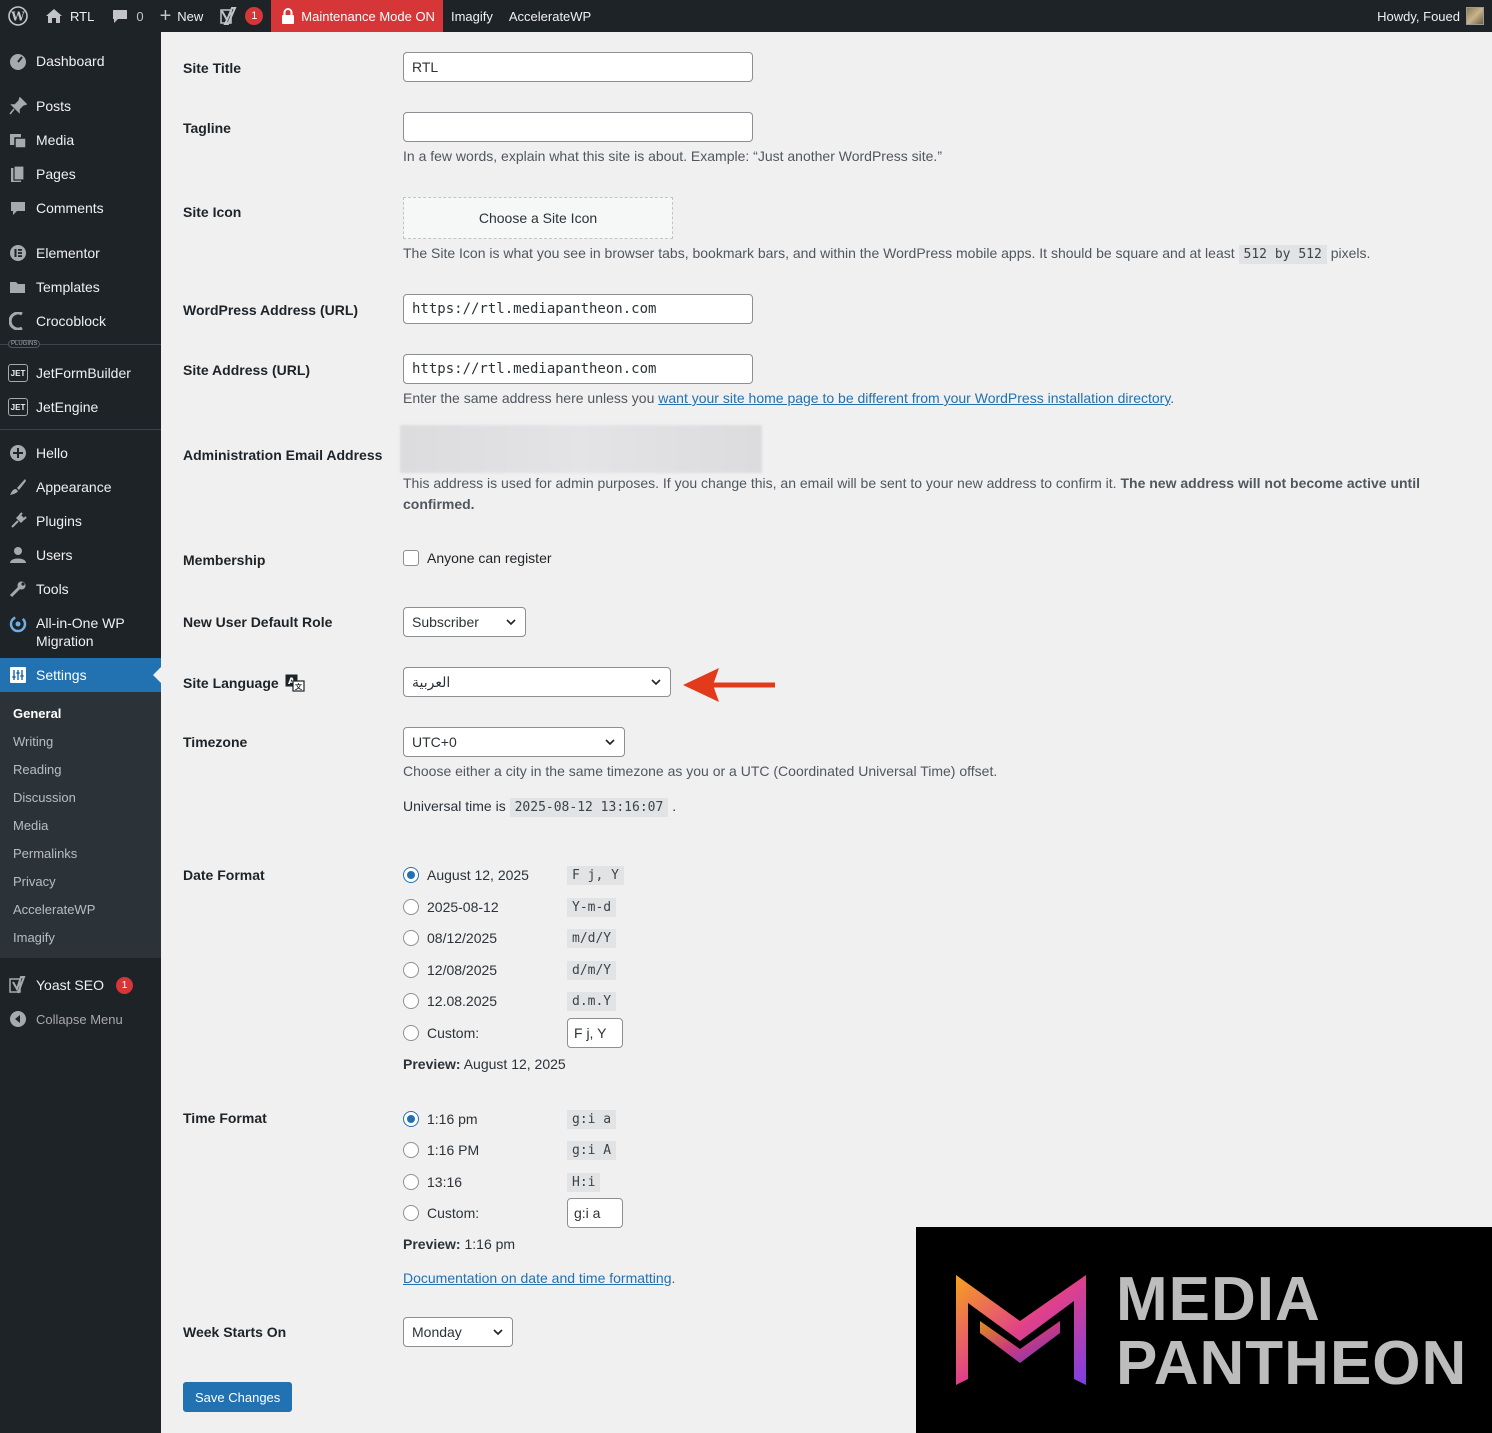 The image size is (1492, 1433). What do you see at coordinates (729, 685) in the screenshot?
I see `annotation-arrow-icon` at bounding box center [729, 685].